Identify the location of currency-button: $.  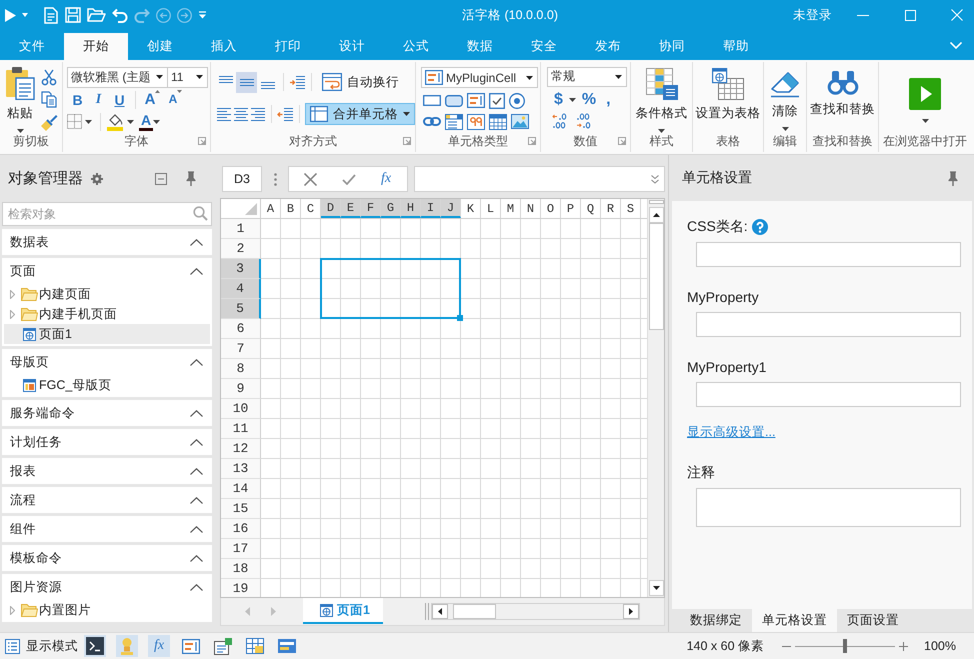
(558, 100).